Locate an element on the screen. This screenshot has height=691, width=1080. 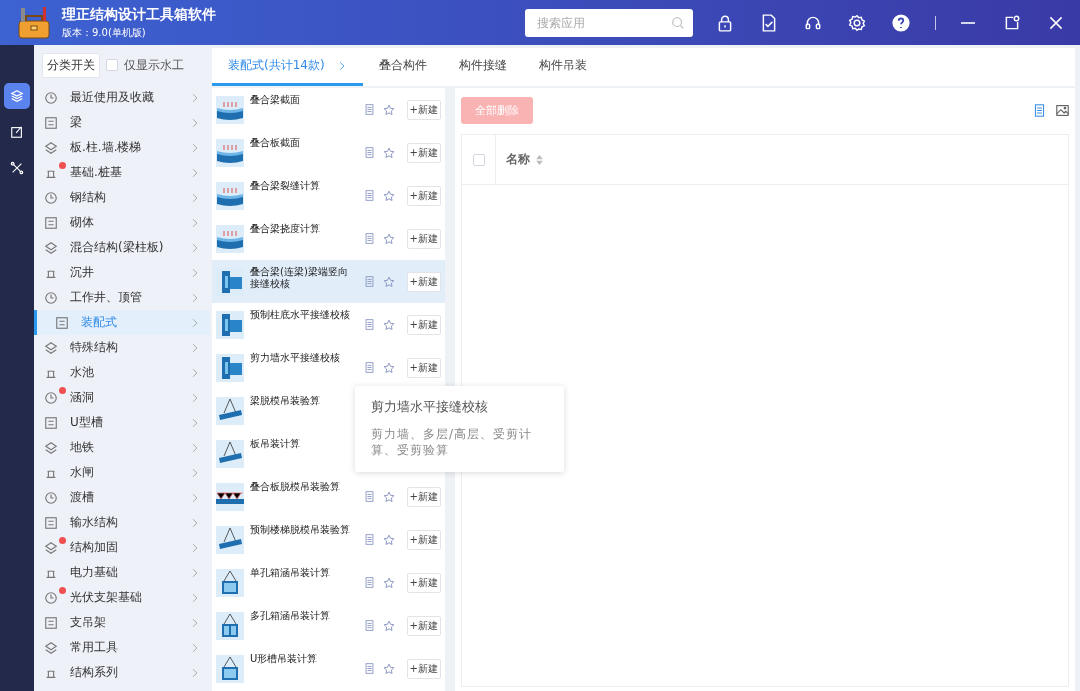
toolbox-logo is located at coordinates (34, 22).